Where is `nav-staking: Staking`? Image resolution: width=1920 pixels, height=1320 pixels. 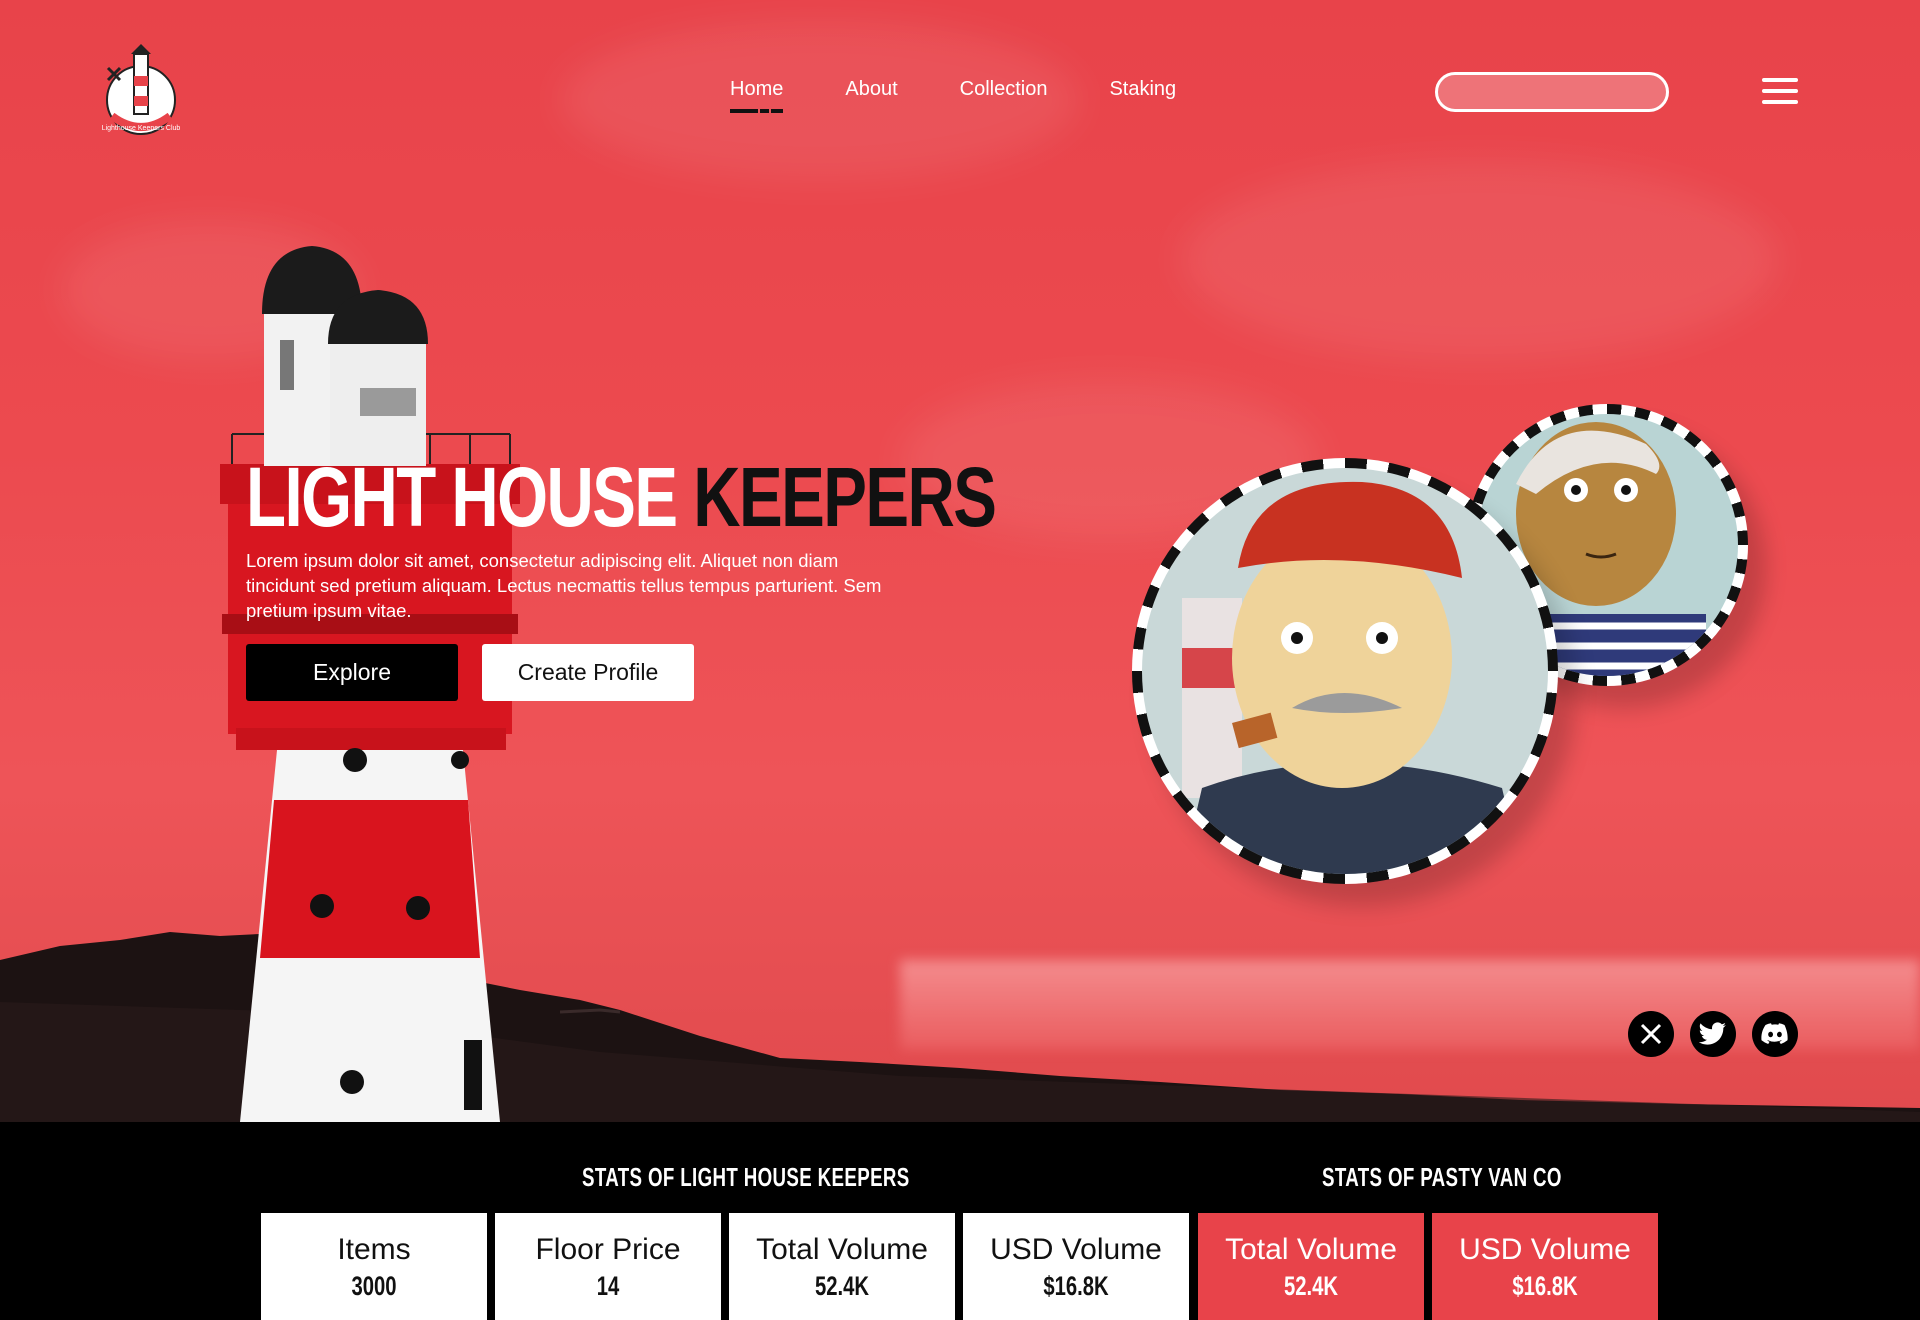 nav-staking: Staking is located at coordinates (1142, 89).